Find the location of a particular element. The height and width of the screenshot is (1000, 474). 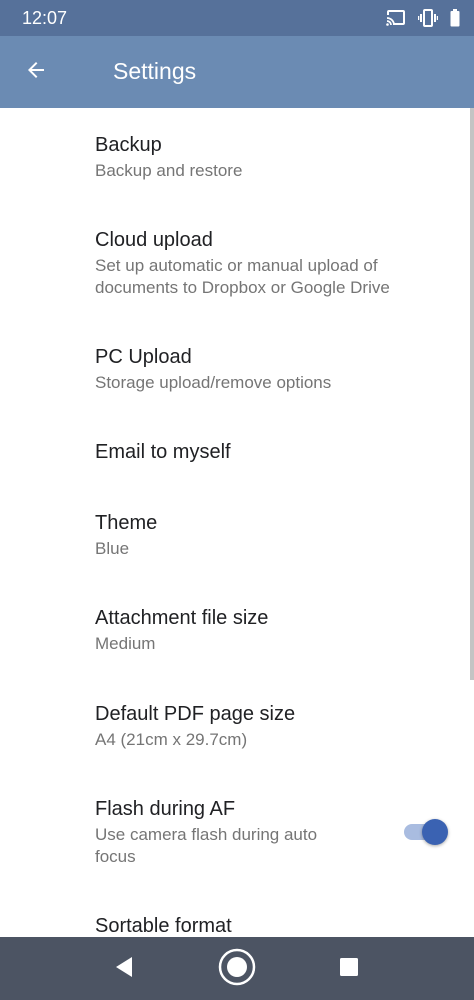

system-nav-bar is located at coordinates (237, 968).